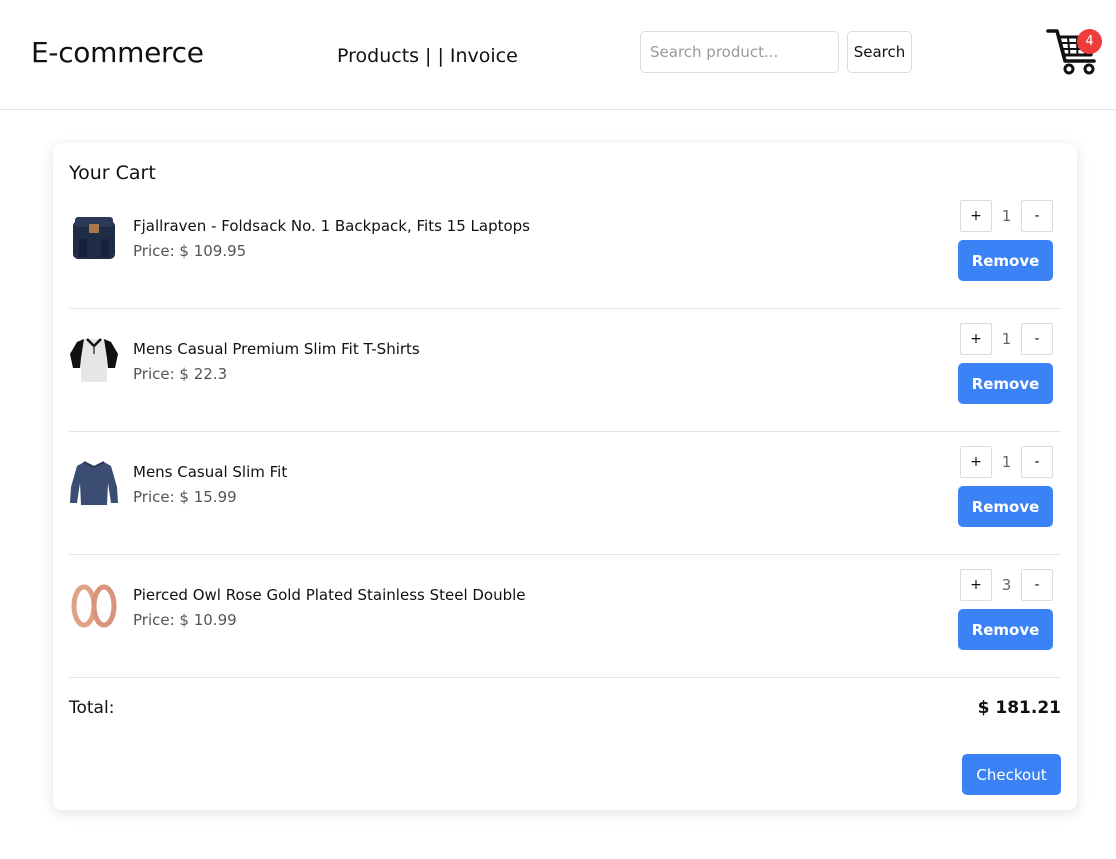 The image size is (1116, 859). Describe the element at coordinates (879, 52) in the screenshot. I see `search-button: Search` at that location.